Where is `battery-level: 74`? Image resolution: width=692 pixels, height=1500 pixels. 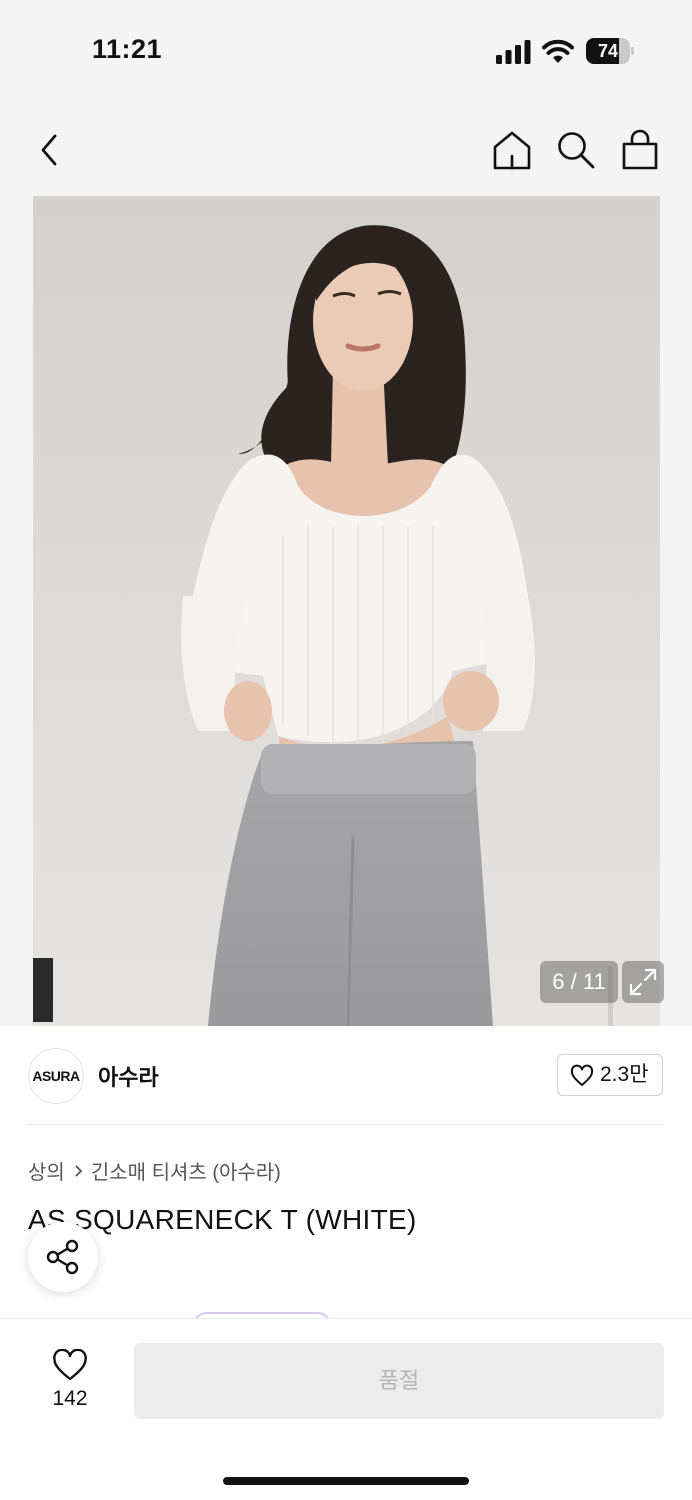
battery-level: 74 is located at coordinates (608, 51).